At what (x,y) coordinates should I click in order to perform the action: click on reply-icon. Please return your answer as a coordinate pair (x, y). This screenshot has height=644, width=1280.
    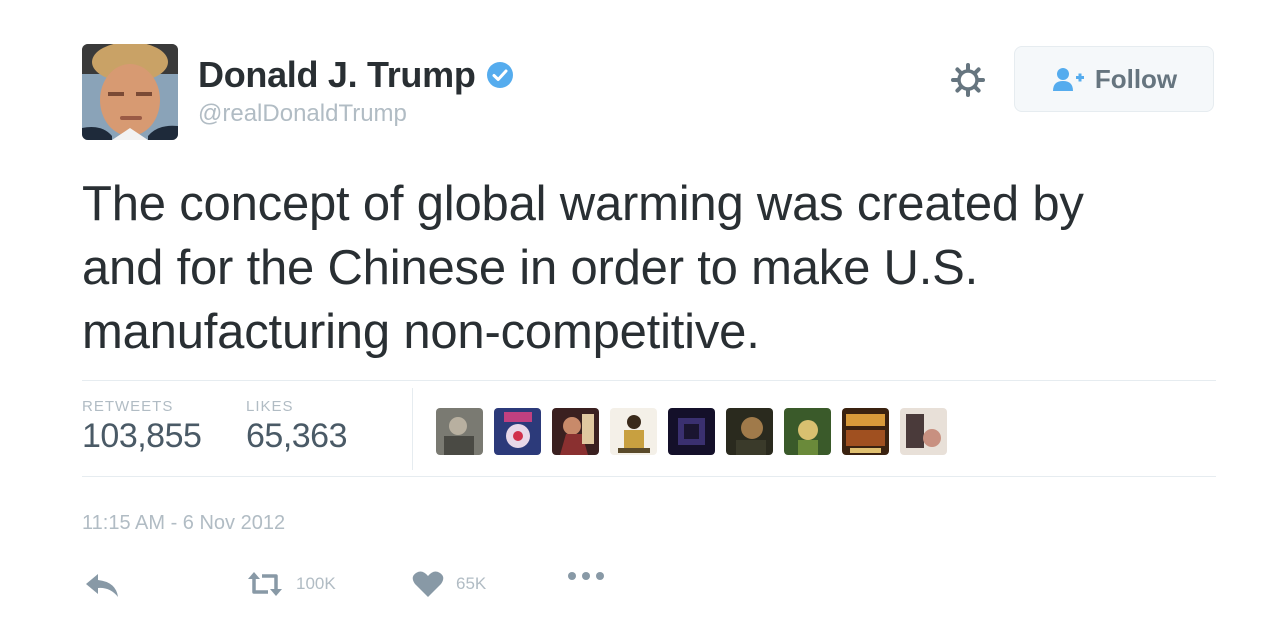
    Looking at the image, I should click on (102, 585).